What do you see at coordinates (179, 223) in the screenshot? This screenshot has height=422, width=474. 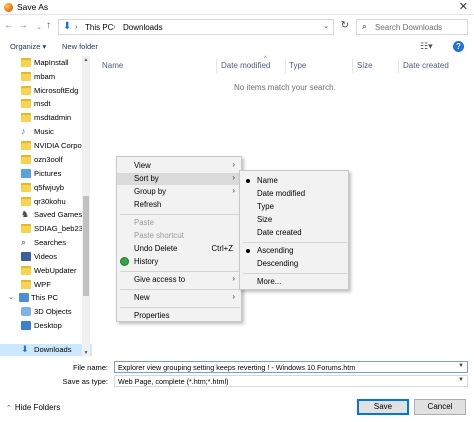 I see `menu-item-paste: Paste` at bounding box center [179, 223].